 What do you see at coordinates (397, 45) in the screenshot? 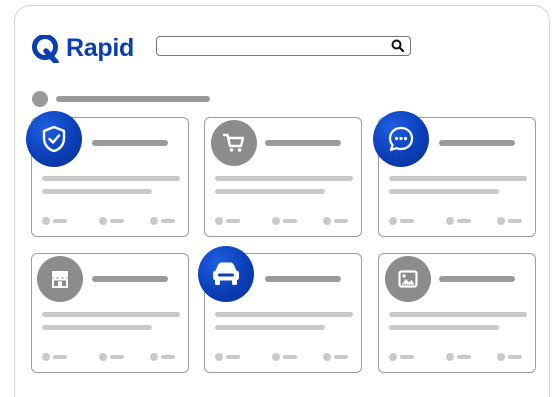
I see `search-icon` at bounding box center [397, 45].